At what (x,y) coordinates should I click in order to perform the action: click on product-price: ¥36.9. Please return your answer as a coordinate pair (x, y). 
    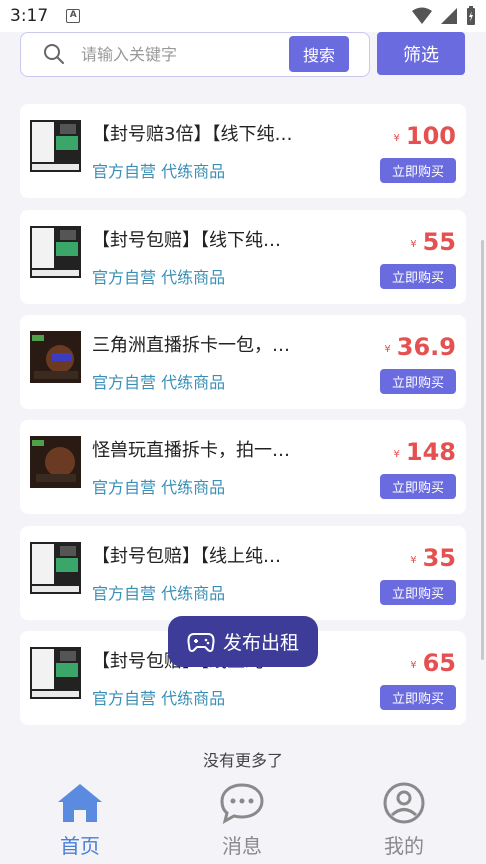
    Looking at the image, I should click on (420, 347).